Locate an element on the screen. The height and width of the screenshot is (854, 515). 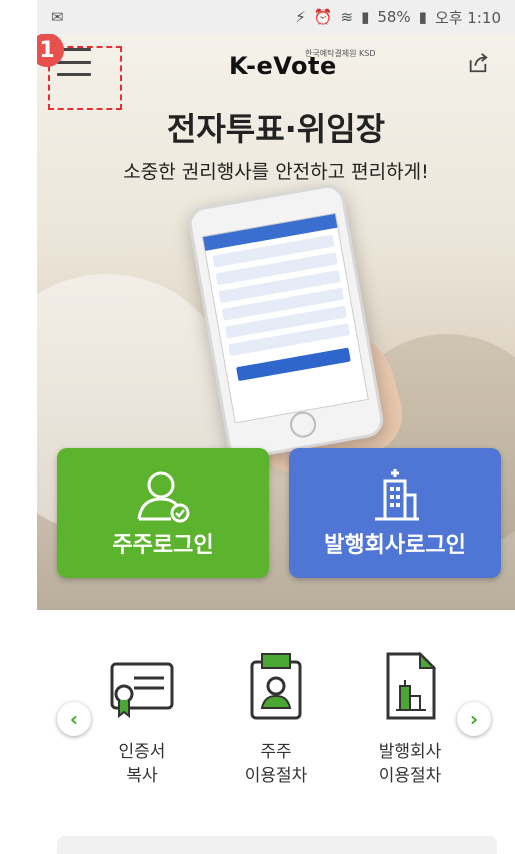
logo-subtext: 한국예탁결제원 KSD is located at coordinates (340, 53).